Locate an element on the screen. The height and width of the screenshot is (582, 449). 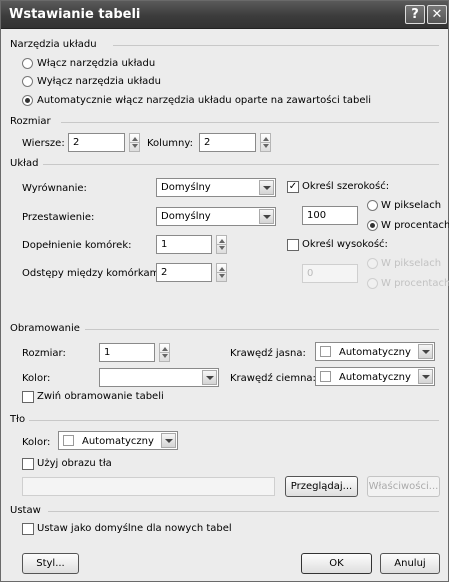
layout-section-title: Układ is located at coordinates (24, 163).